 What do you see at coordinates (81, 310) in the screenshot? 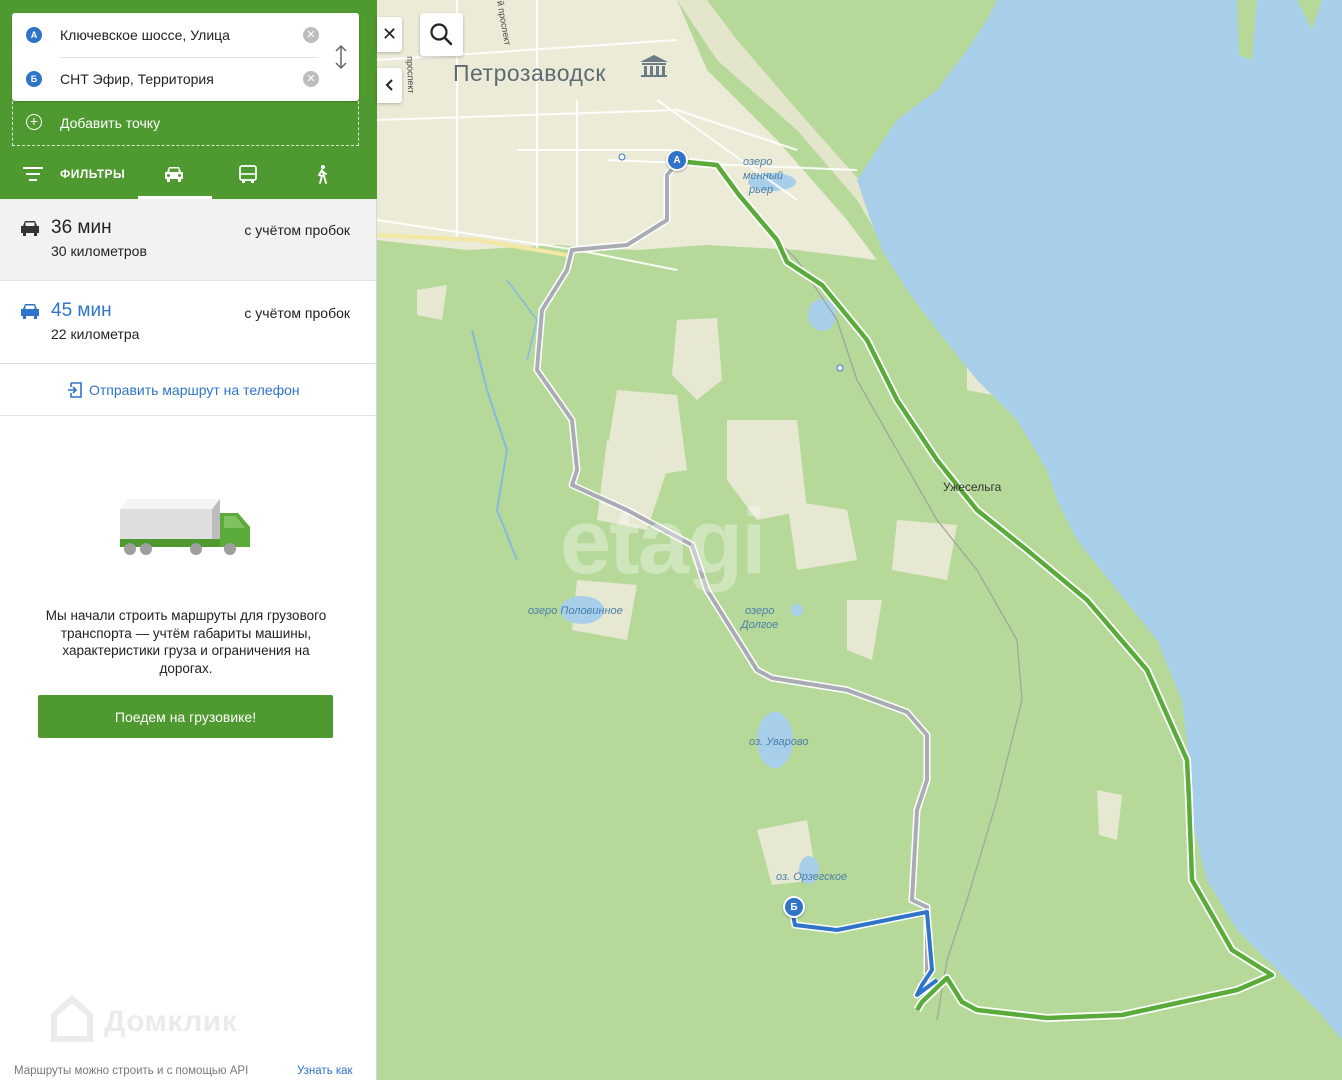
I see `route-time: 45 мин` at bounding box center [81, 310].